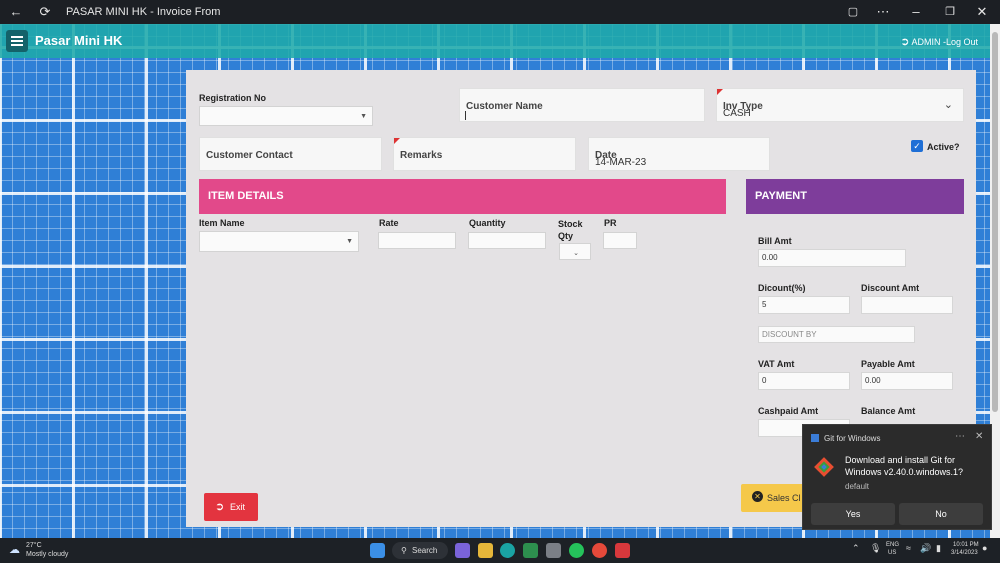 The width and height of the screenshot is (1000, 563). Describe the element at coordinates (944, 42) in the screenshot. I see `user-label: ADMIN -Log Out` at that location.